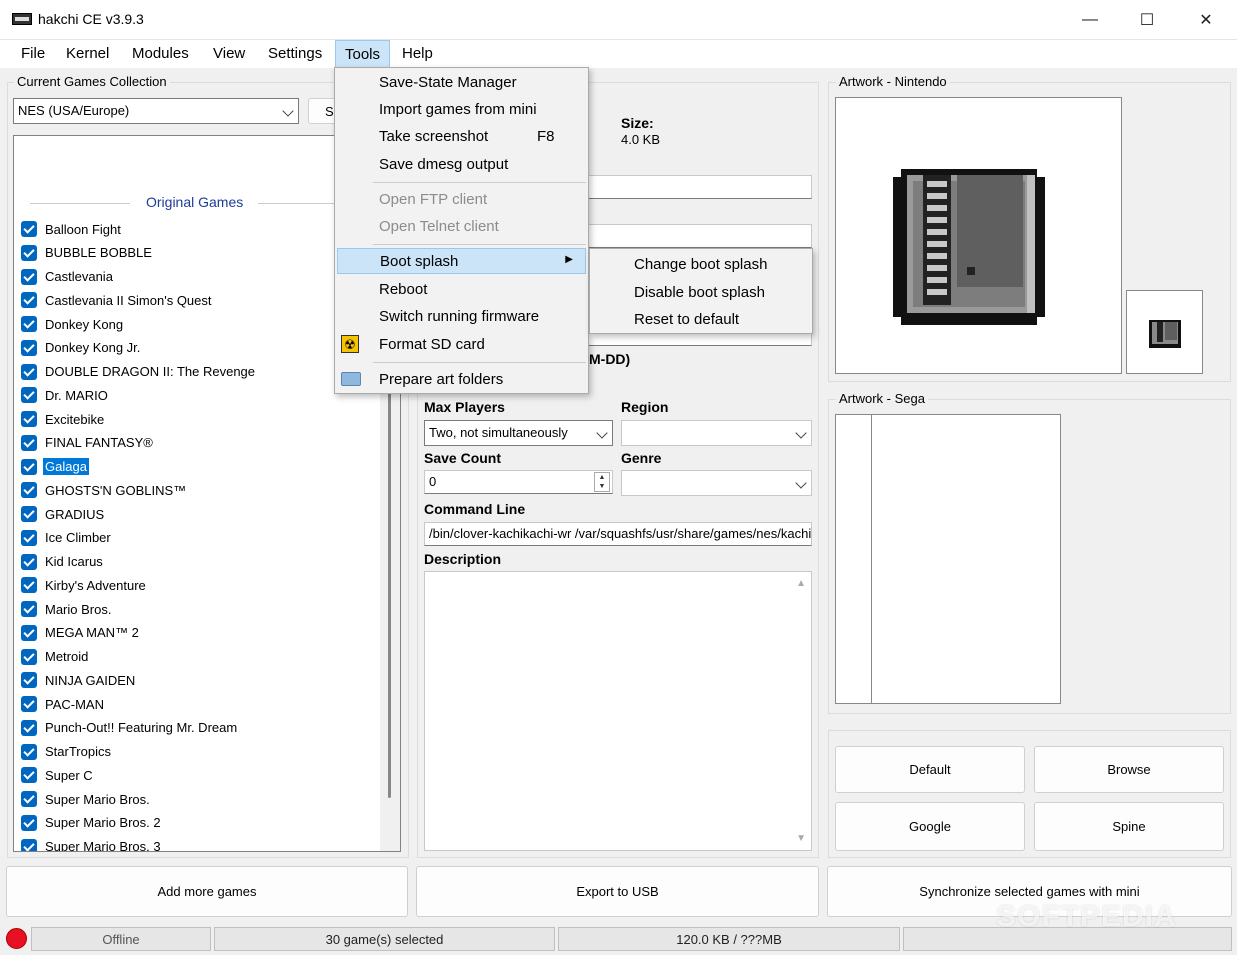 Image resolution: width=1237 pixels, height=955 pixels. I want to click on game-list-item: Balloon Fight, so click(72, 229).